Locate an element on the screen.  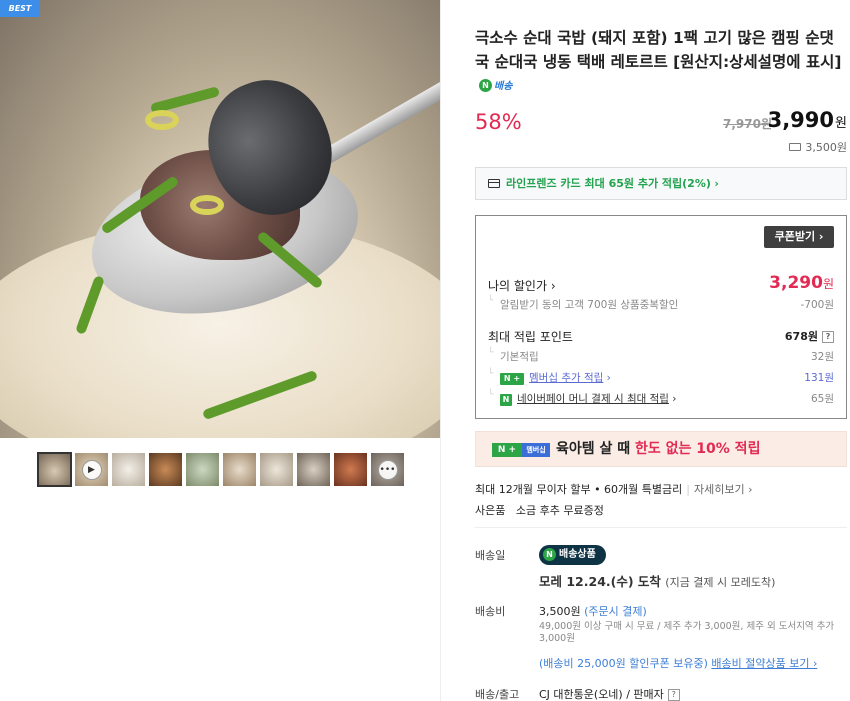
installment-detail-link: 자세히보기 › is located at coordinates (723, 489).